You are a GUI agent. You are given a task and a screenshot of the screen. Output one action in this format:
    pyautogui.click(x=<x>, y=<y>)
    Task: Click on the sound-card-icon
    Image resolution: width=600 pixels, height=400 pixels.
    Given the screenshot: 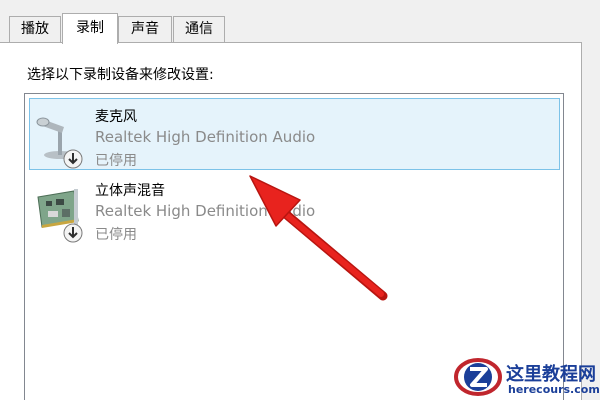 What is the action you would take?
    pyautogui.click(x=62, y=212)
    